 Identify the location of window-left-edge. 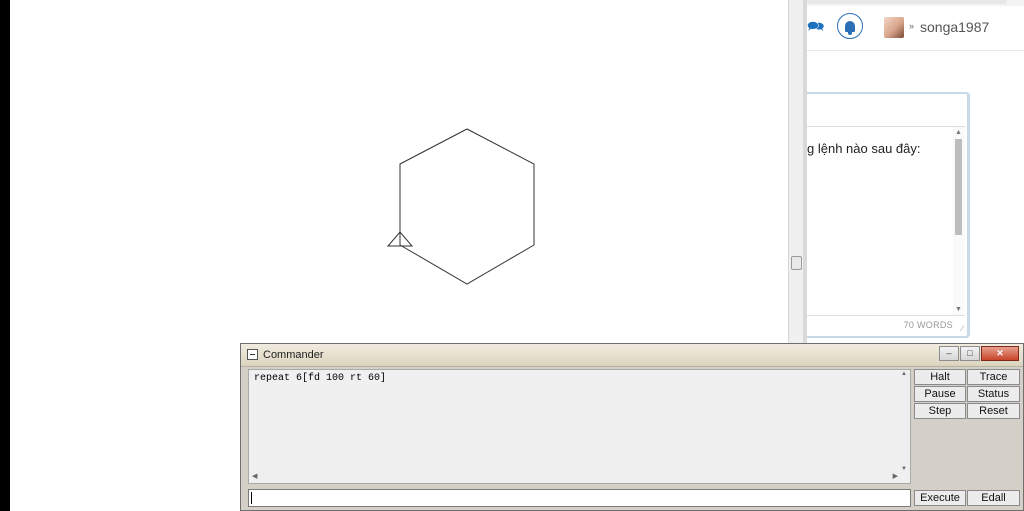
(5, 255).